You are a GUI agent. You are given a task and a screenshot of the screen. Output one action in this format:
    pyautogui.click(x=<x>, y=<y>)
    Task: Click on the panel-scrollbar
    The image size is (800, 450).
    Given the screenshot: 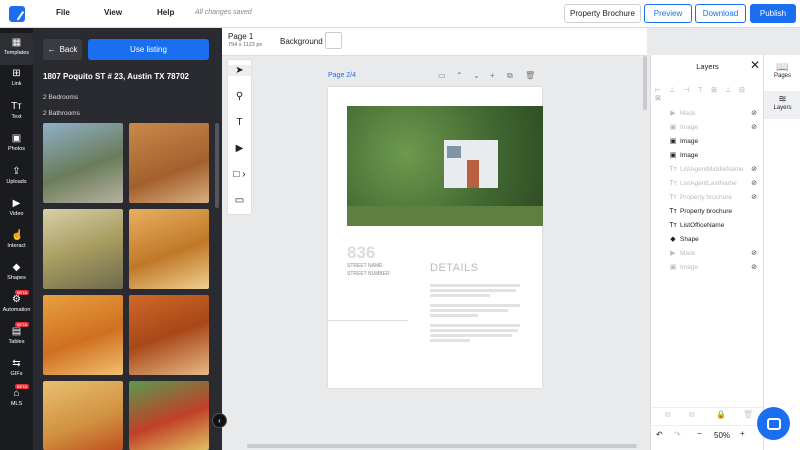 What is the action you would take?
    pyautogui.click(x=217, y=165)
    